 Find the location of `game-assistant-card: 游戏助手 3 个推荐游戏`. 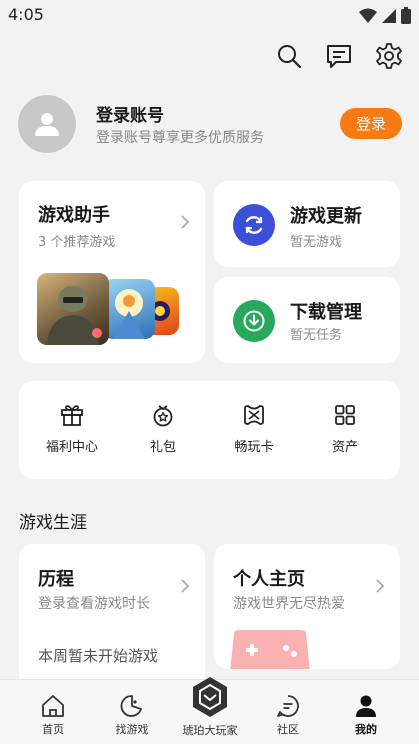

game-assistant-card: 游戏助手 3 个推荐游戏 is located at coordinates (112, 272).